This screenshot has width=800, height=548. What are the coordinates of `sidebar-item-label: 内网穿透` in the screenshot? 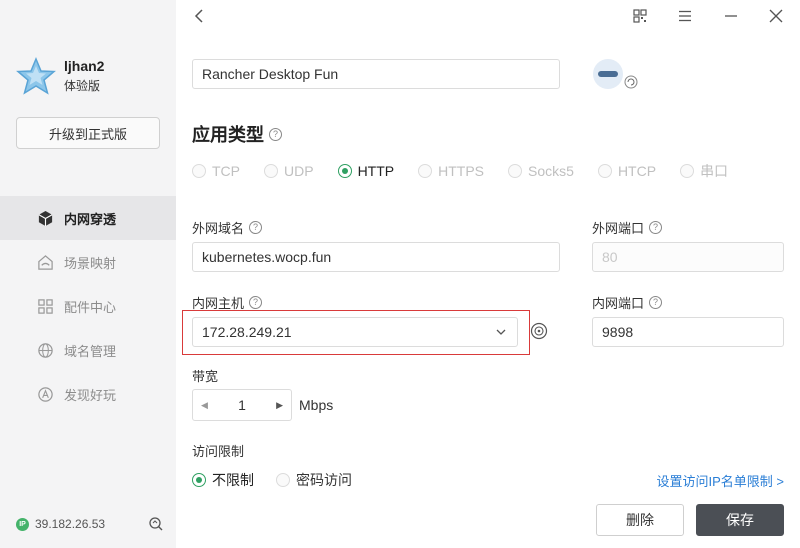 It's located at (90, 219).